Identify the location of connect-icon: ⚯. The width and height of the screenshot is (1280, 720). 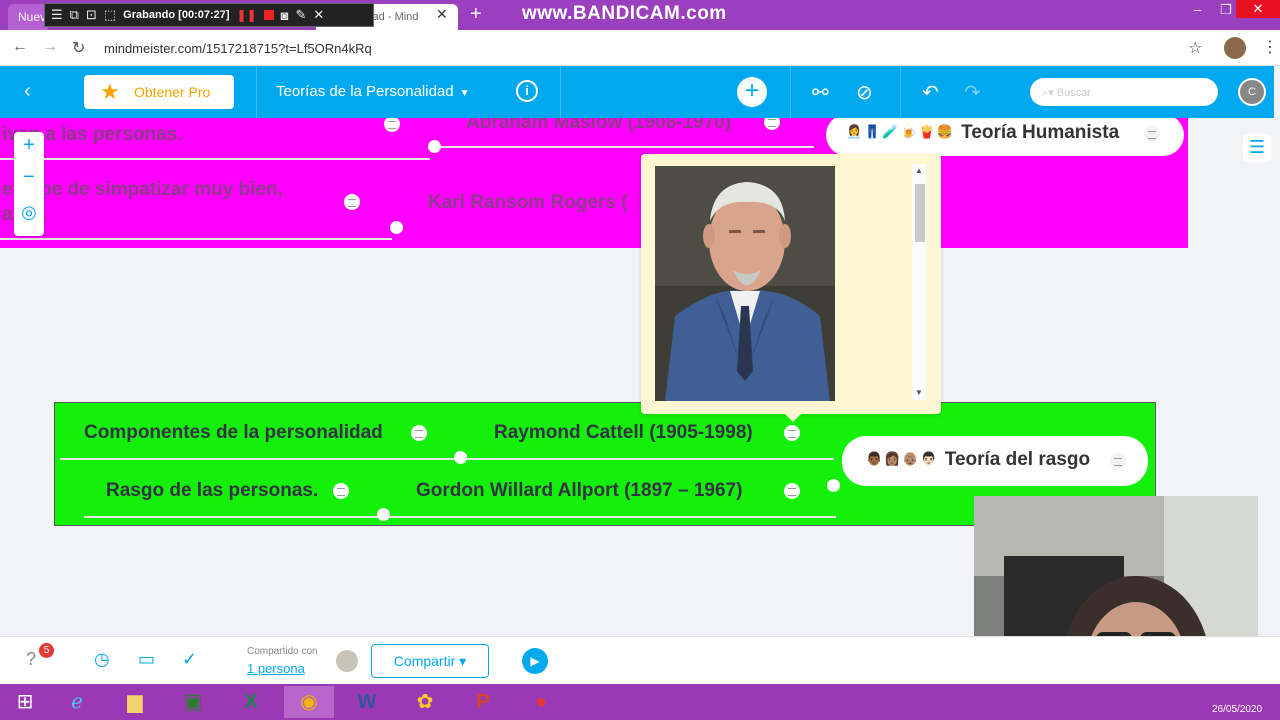
(820, 92).